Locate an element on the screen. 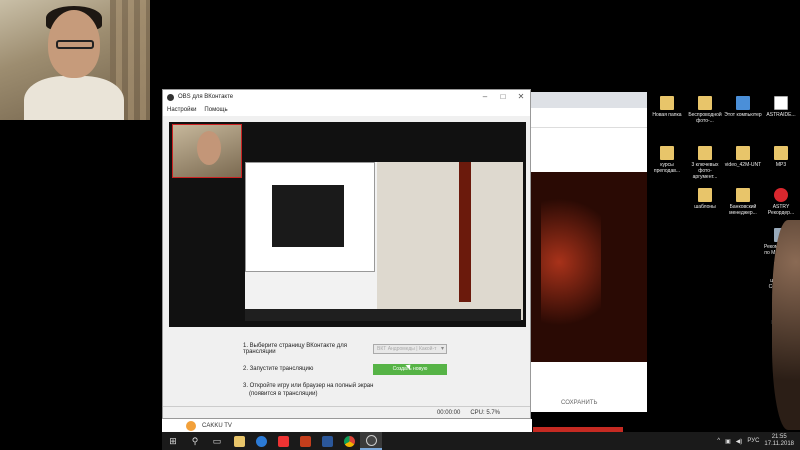  search-icon: ⚲ is located at coordinates (195, 441).